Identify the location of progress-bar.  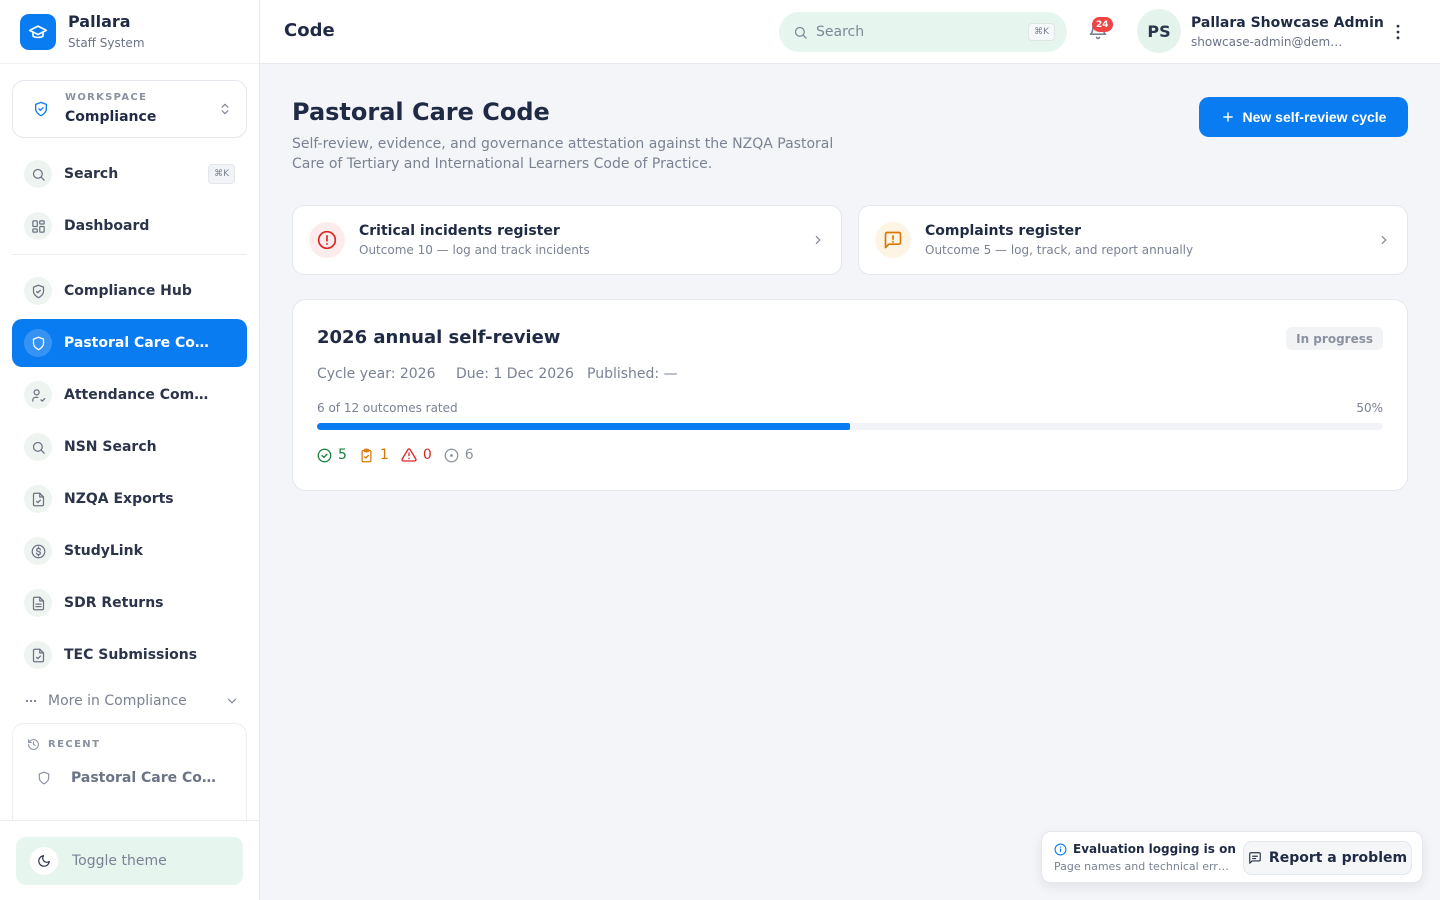
(850, 426).